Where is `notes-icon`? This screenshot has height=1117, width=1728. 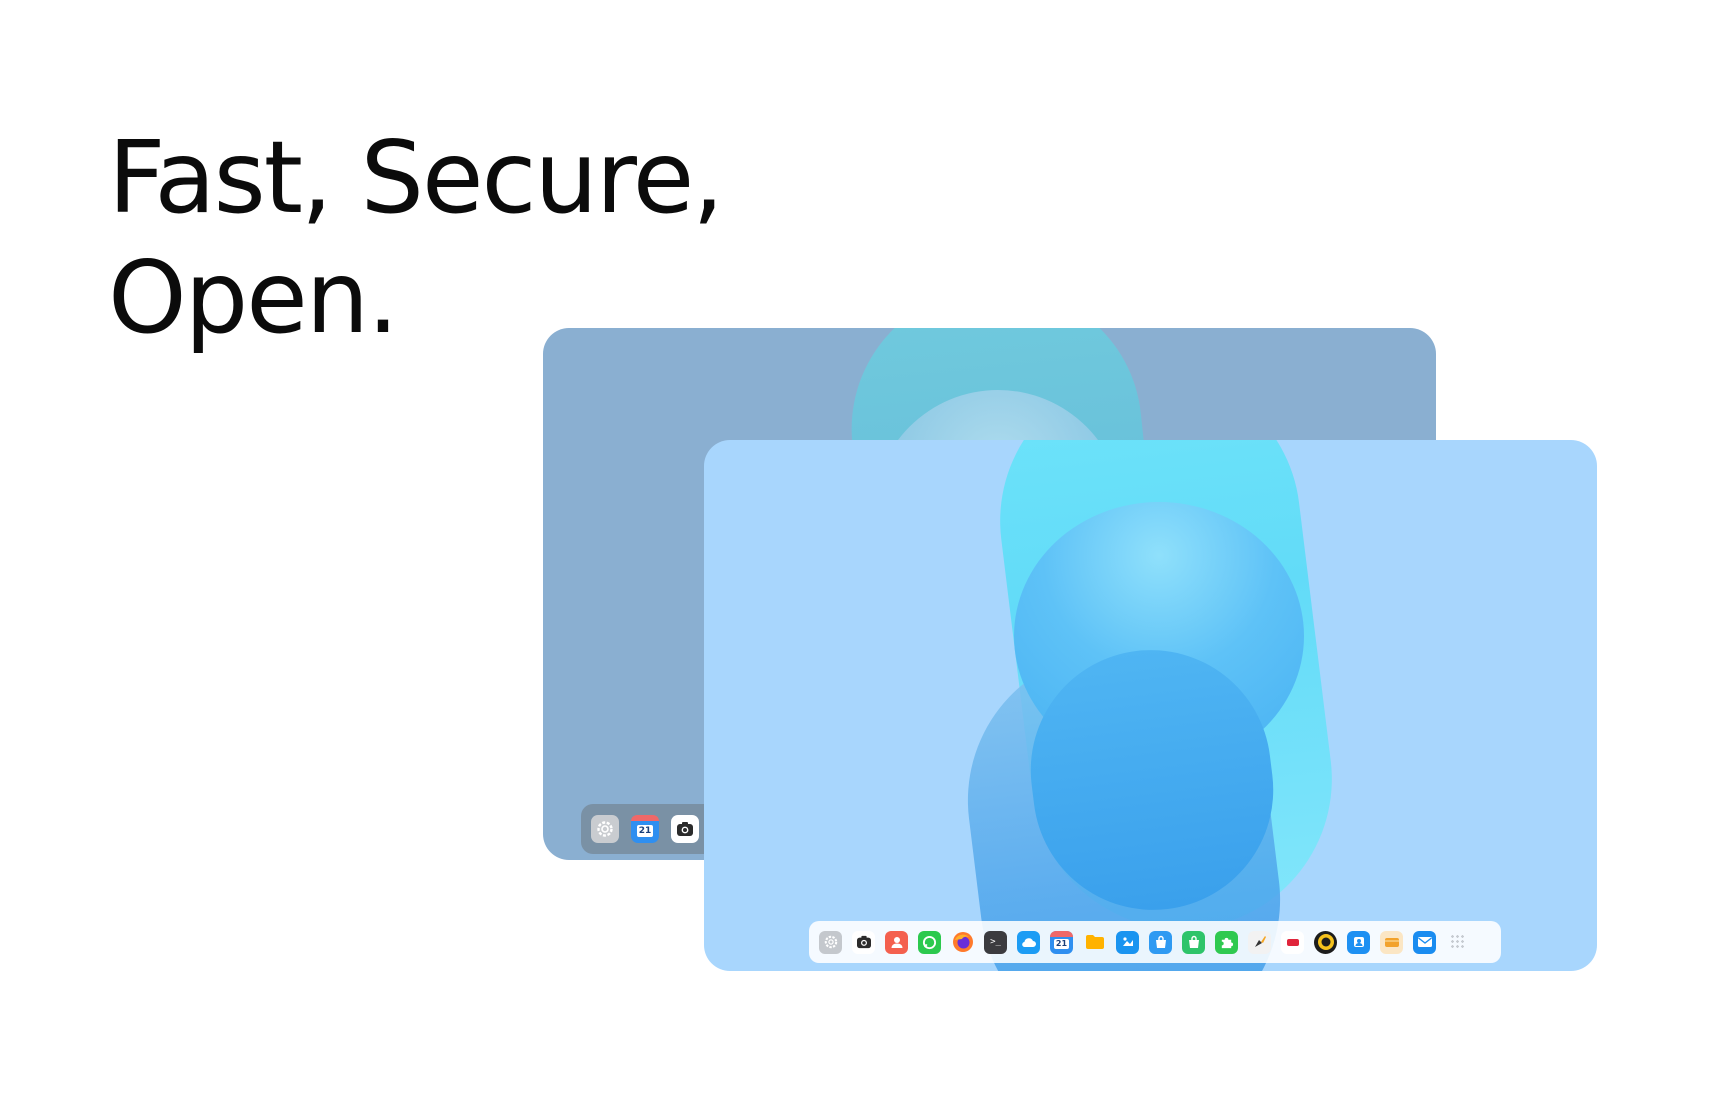
notes-icon is located at coordinates (1292, 942).